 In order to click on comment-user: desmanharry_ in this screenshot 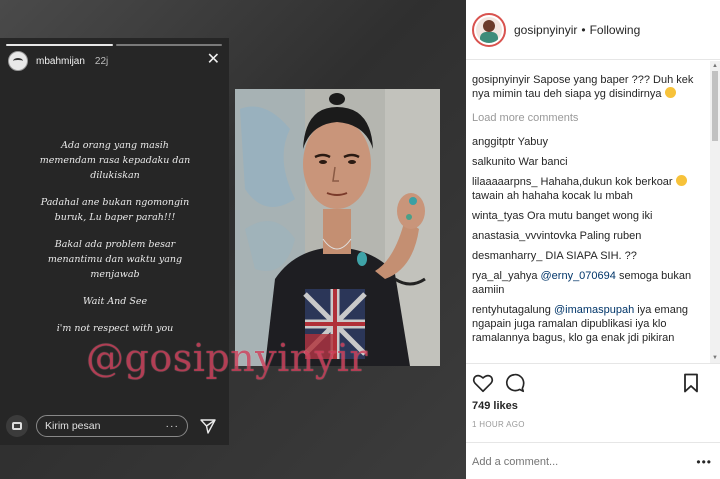, I will do `click(507, 256)`.